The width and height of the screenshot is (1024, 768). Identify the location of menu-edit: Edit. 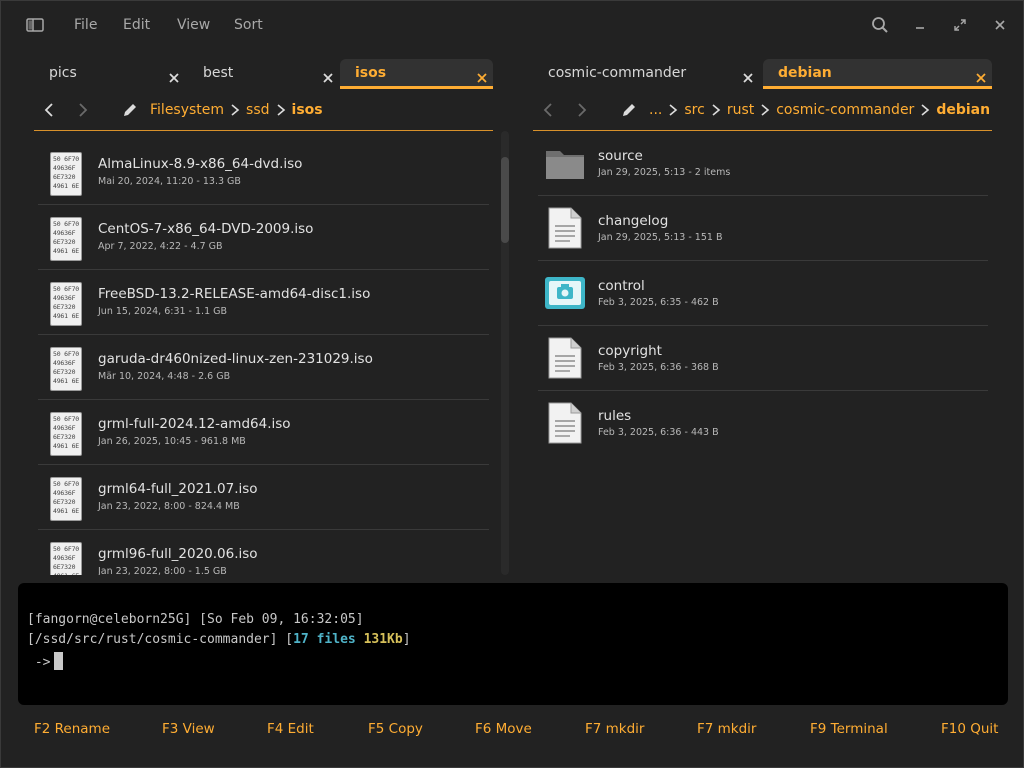
(136, 25).